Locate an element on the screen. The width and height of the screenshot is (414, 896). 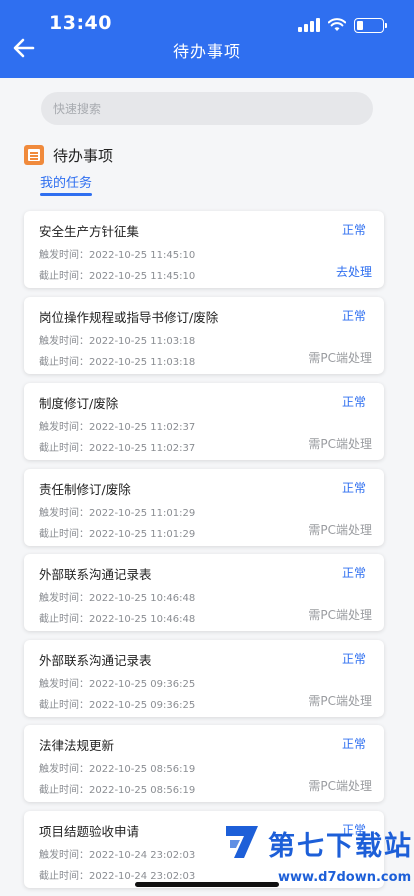
task-trigger-time: 触发时间：2022-10-25 11:03:18 is located at coordinates (117, 341).